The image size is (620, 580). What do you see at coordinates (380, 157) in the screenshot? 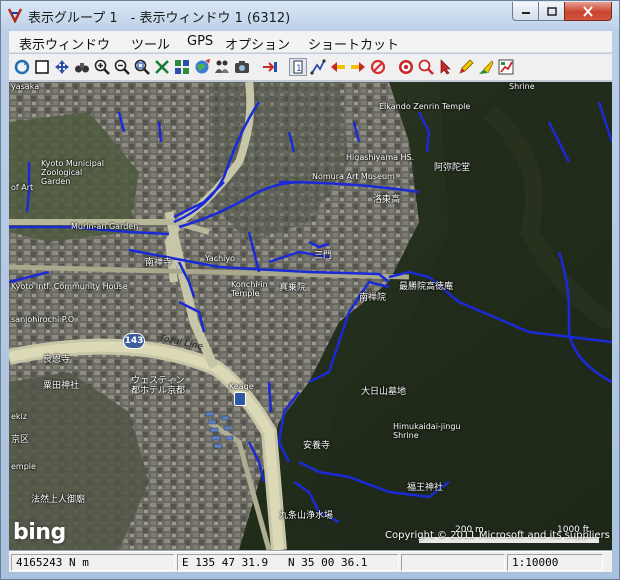
I see `map-label: Higashiyama HS.` at bounding box center [380, 157].